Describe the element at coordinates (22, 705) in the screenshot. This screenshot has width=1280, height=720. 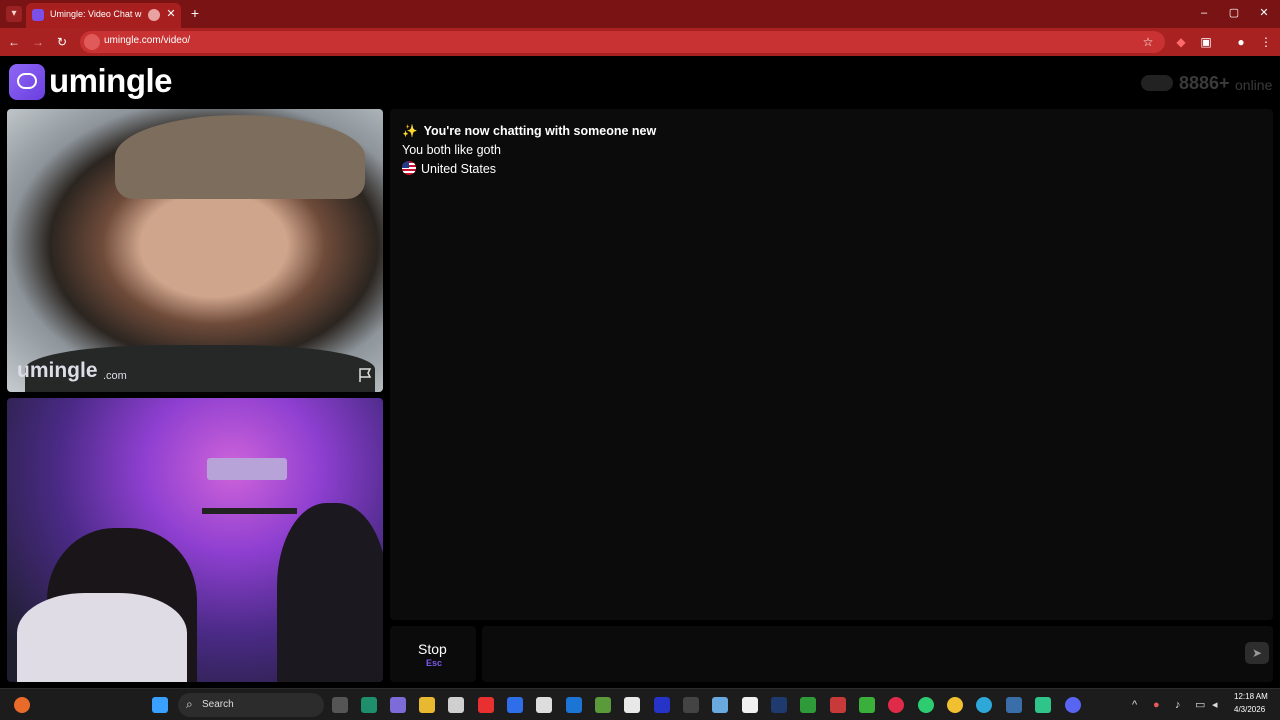
I see `widgets-icon` at that location.